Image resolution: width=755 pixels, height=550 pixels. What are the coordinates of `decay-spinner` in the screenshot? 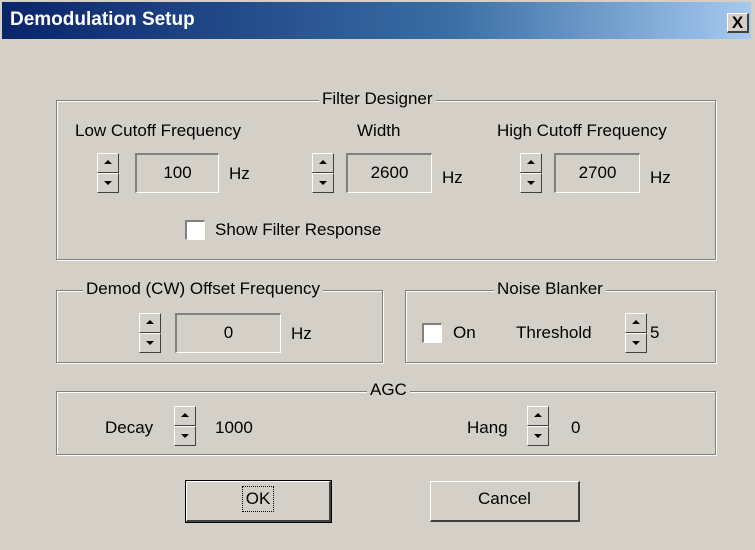 It's located at (185, 426).